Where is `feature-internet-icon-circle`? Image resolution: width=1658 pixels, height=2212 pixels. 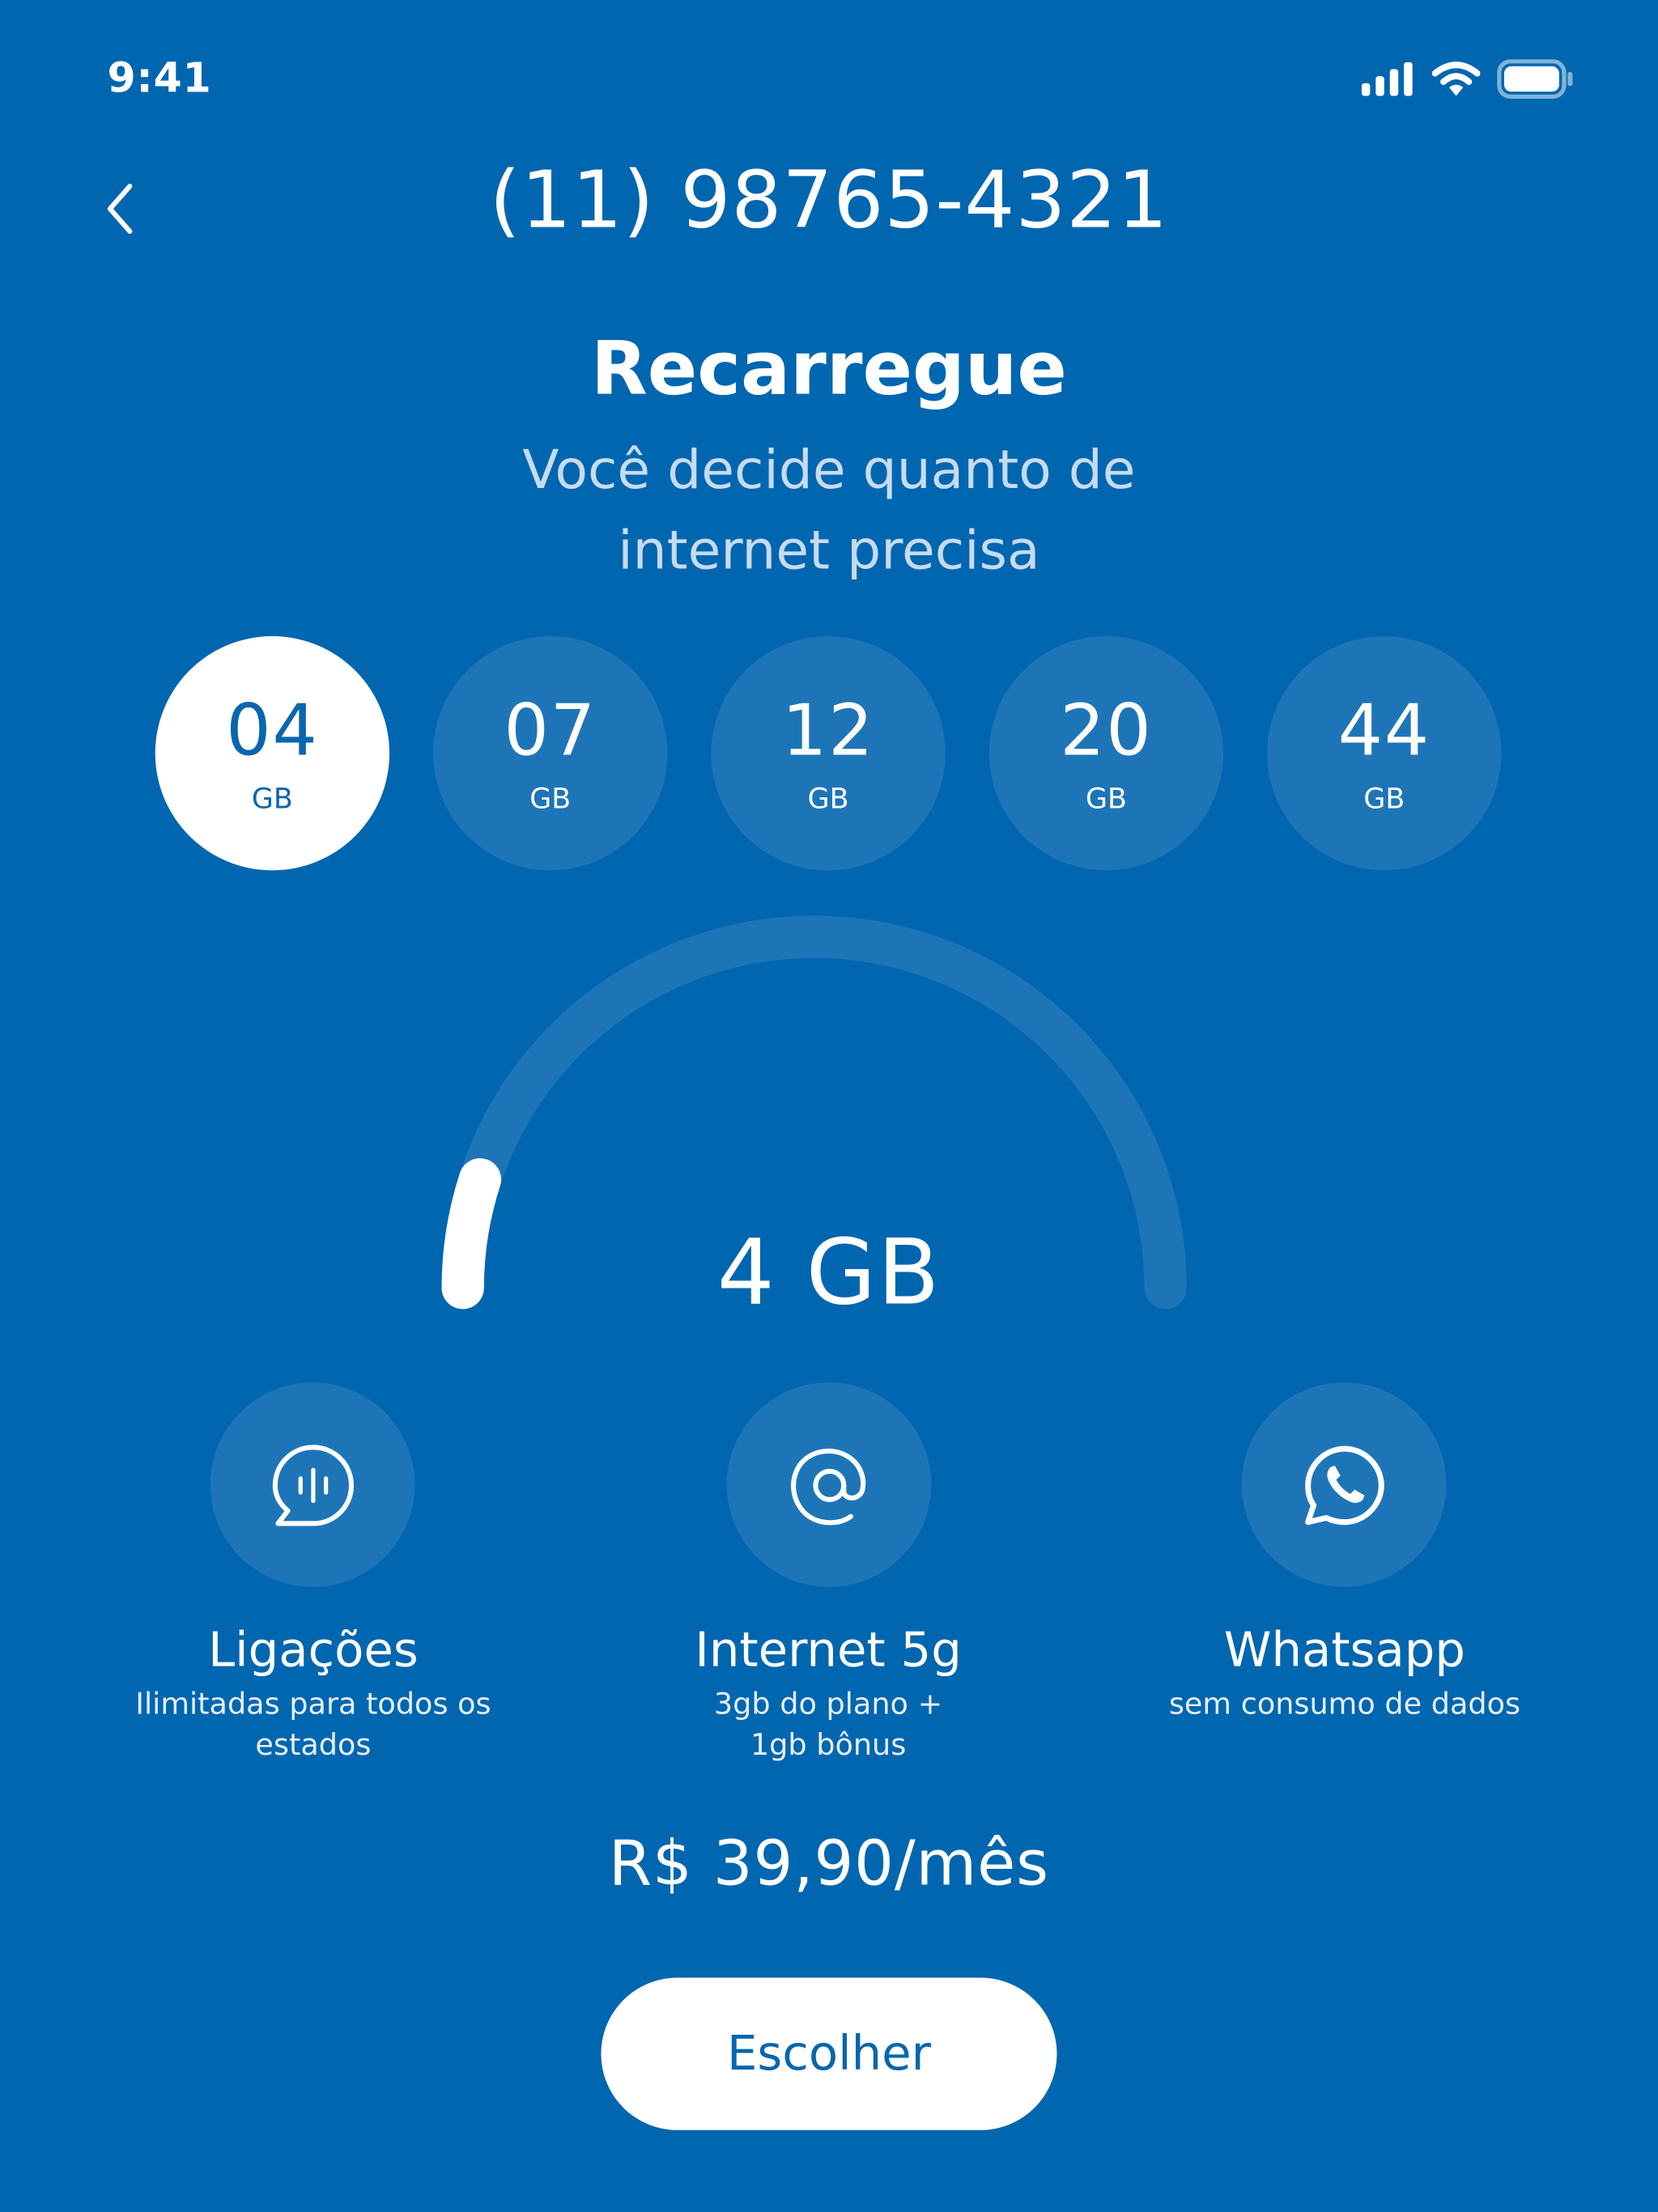 feature-internet-icon-circle is located at coordinates (829, 1484).